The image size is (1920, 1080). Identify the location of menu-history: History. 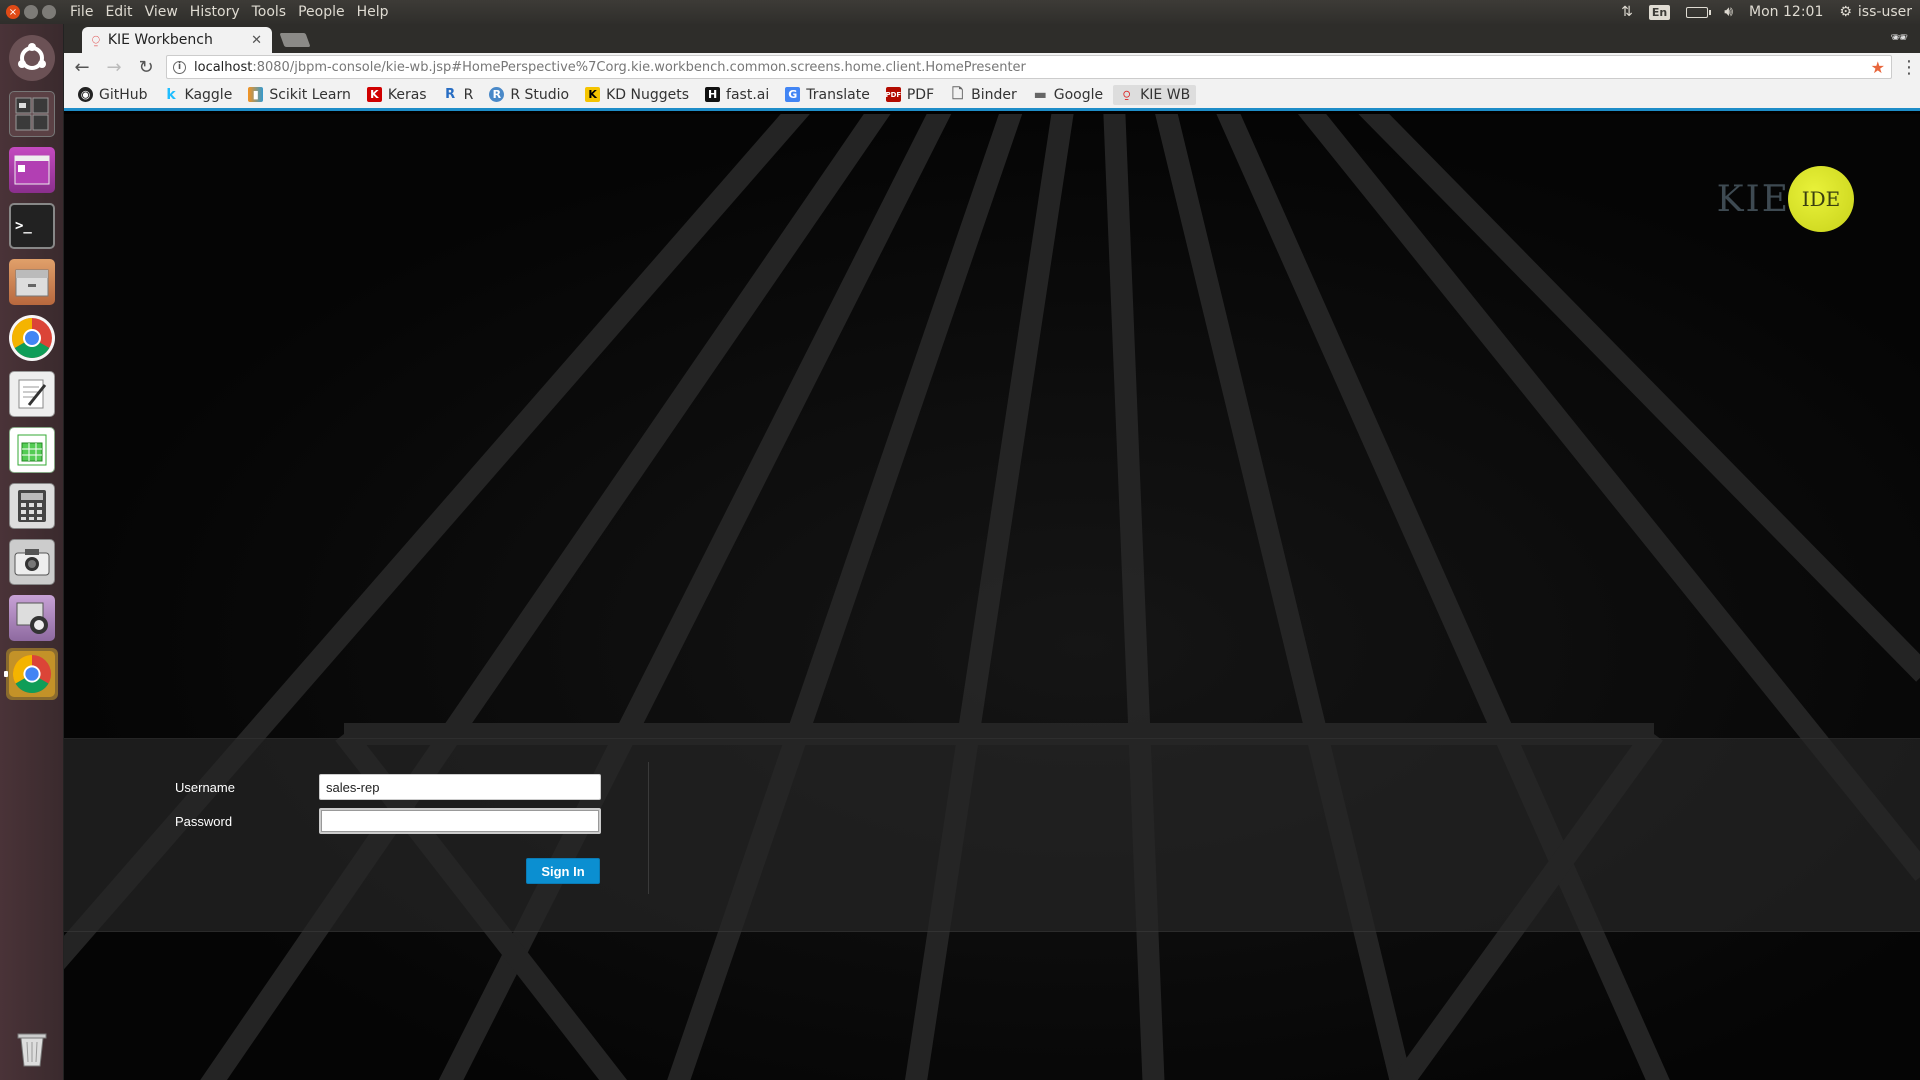
(215, 12).